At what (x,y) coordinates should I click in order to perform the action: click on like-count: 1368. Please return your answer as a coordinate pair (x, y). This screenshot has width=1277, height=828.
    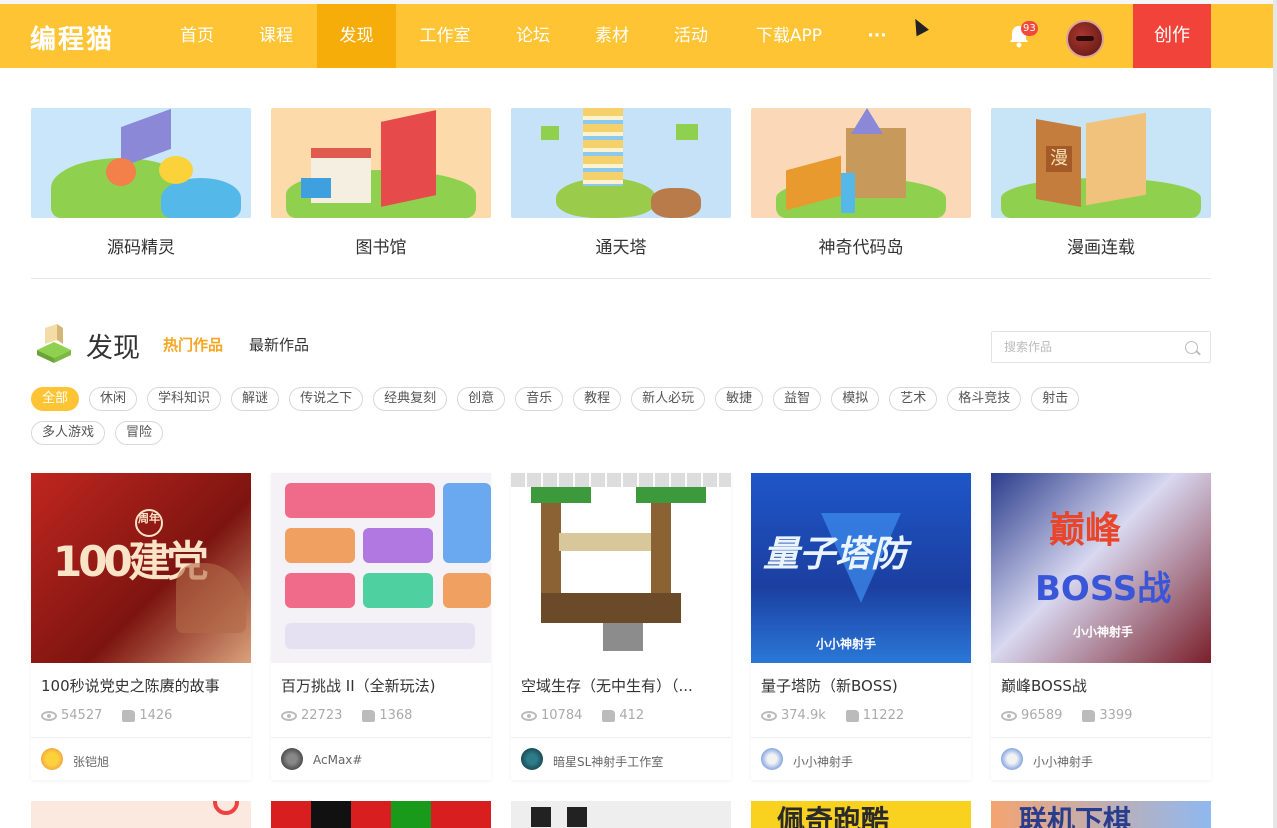
    Looking at the image, I should click on (396, 715).